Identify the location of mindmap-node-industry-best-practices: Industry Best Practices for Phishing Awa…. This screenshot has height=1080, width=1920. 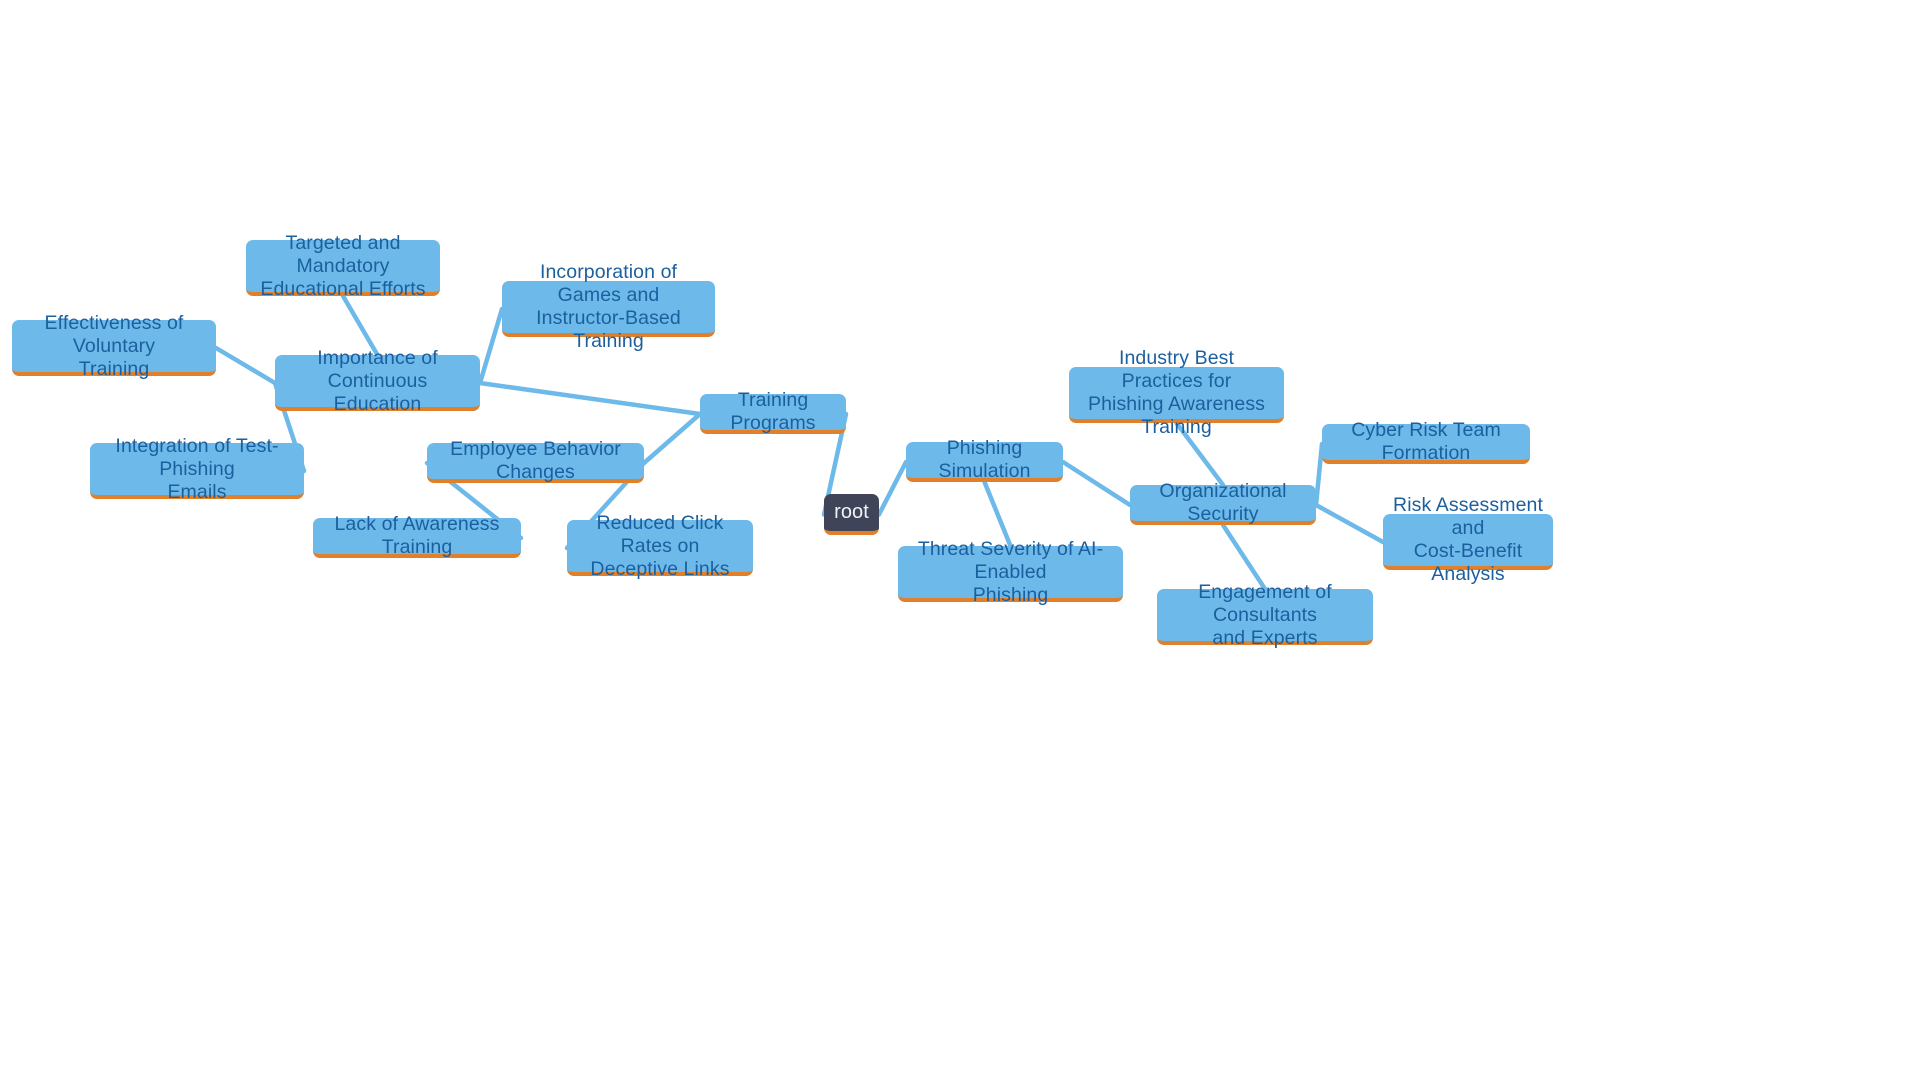
(1176, 392).